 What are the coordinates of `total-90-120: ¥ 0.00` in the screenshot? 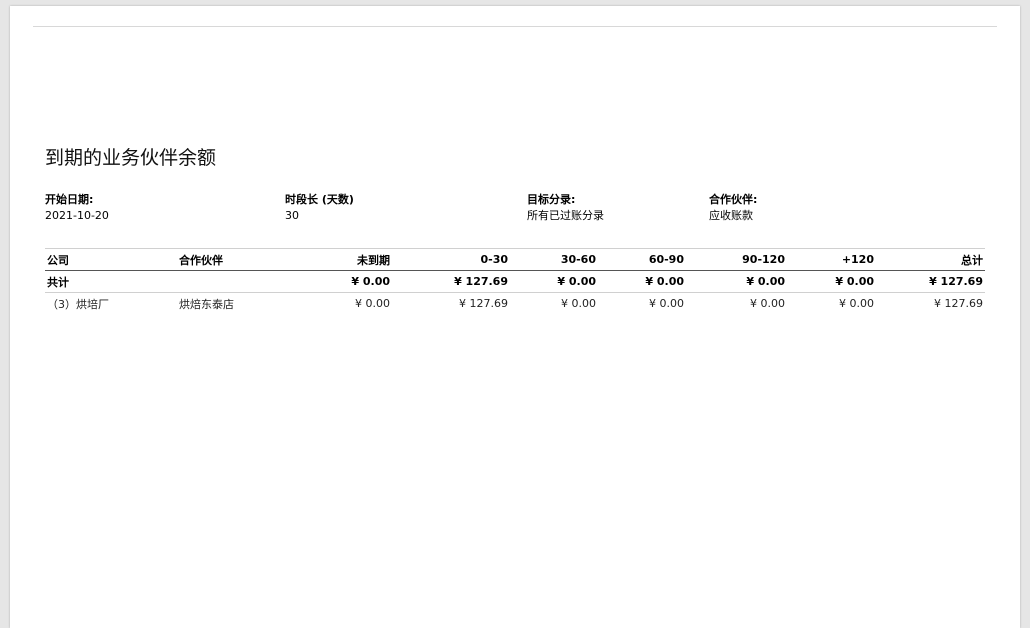 It's located at (736, 281).